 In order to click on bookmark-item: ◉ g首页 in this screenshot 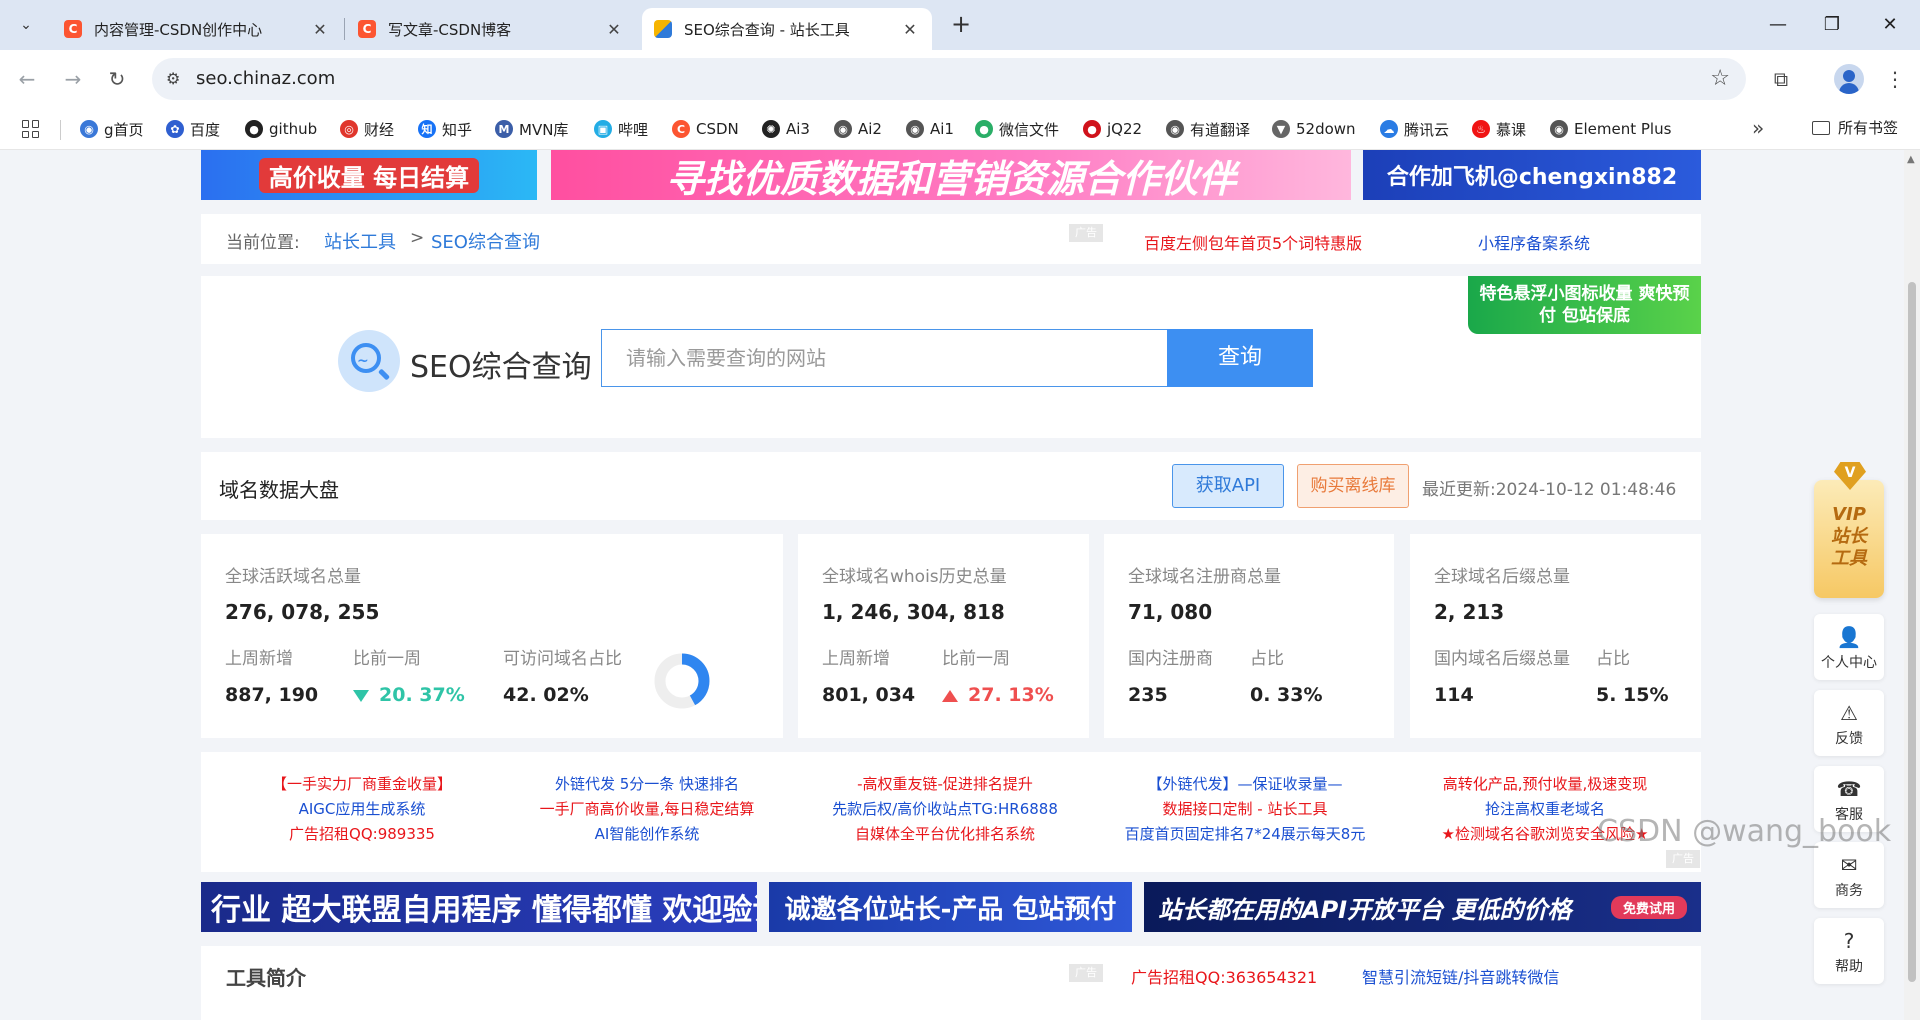, I will do `click(112, 129)`.